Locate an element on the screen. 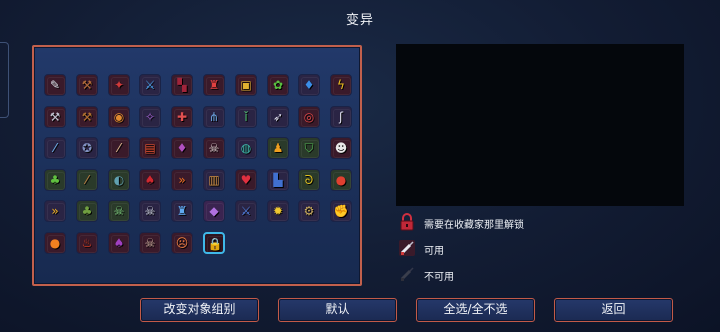  mutation-cell: ♨ is located at coordinates (87, 243).